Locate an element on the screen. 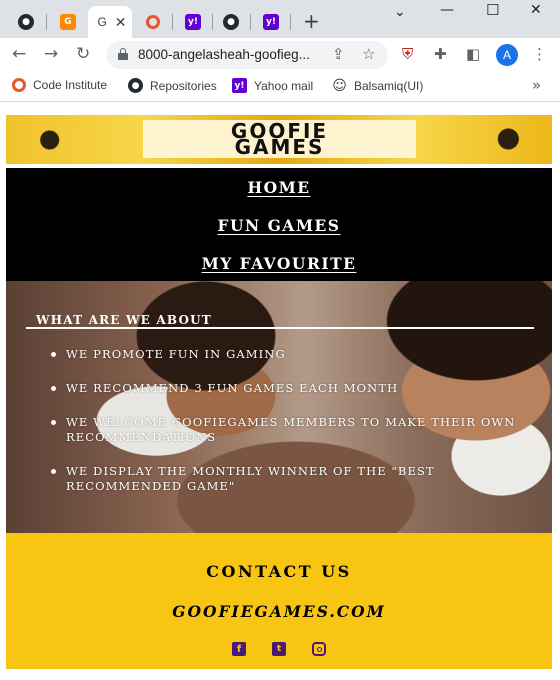  bookmark-repositories: ● Repositories is located at coordinates (172, 85).